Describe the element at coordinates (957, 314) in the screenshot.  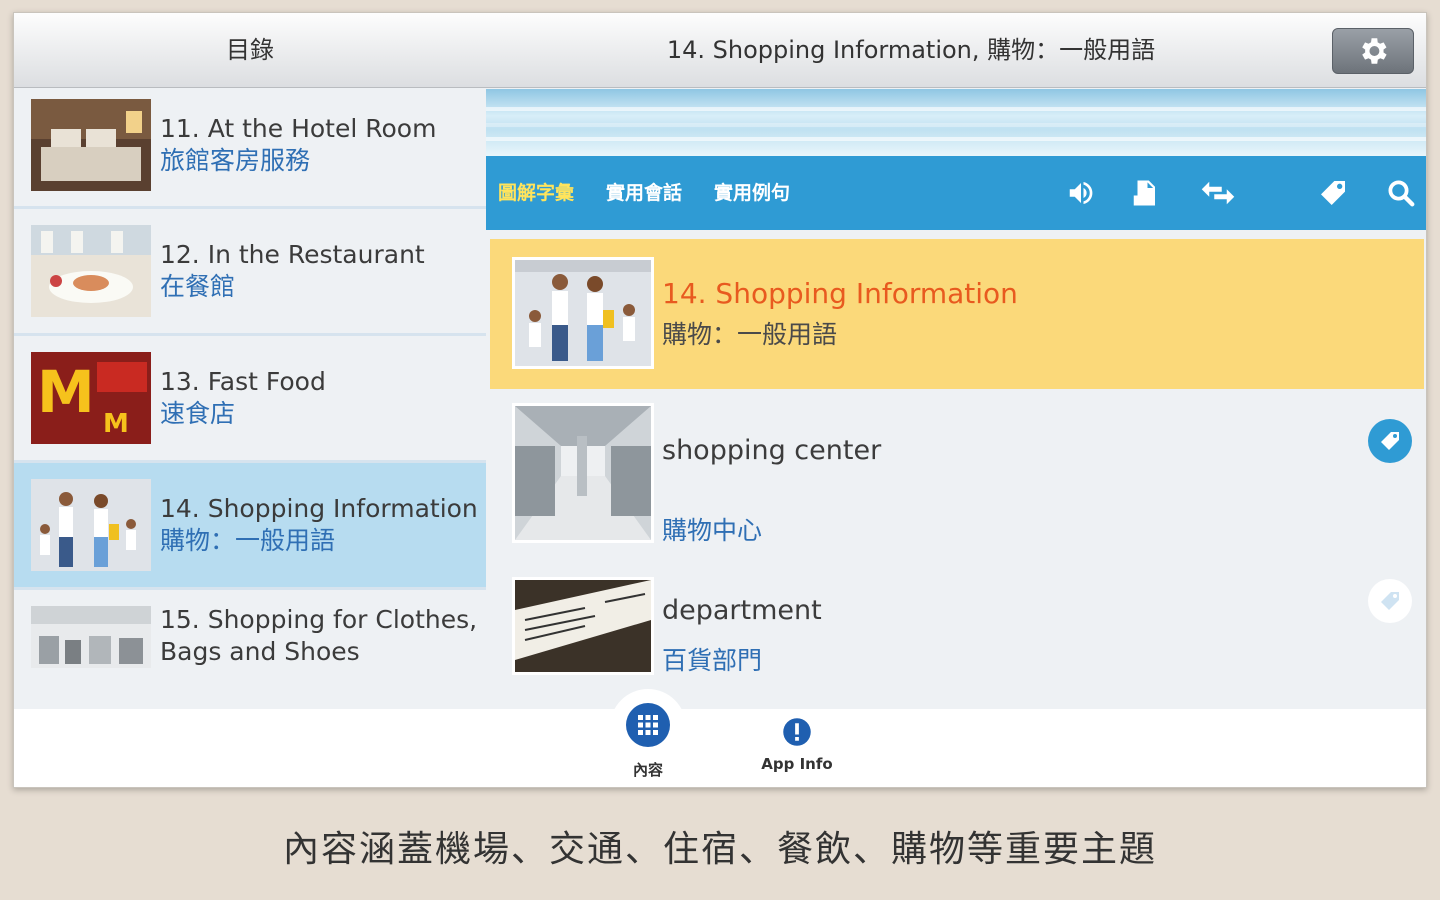
I see `current-lesson-card: 14. Shopping Information 購物：一般用語` at that location.